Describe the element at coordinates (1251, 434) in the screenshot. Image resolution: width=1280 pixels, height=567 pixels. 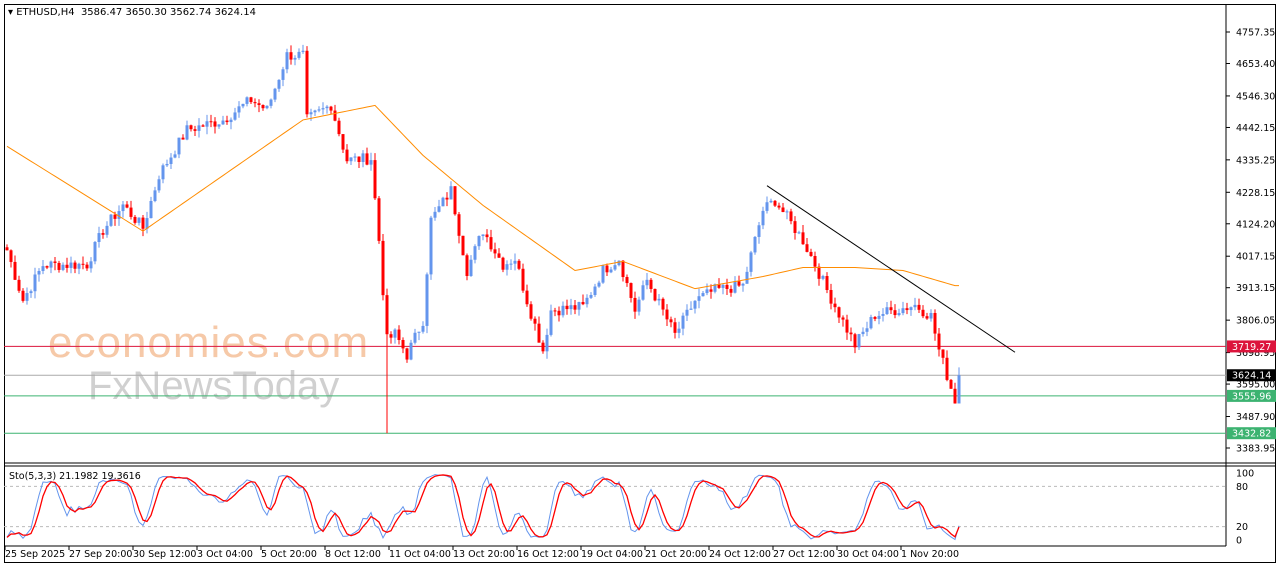
I see `level-label: 3432.82` at that location.